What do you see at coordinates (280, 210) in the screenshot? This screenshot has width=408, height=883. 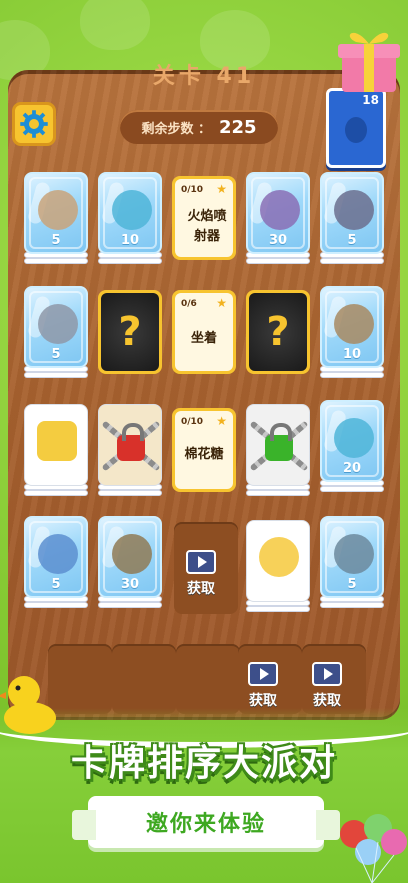 I see `dragon-icon` at bounding box center [280, 210].